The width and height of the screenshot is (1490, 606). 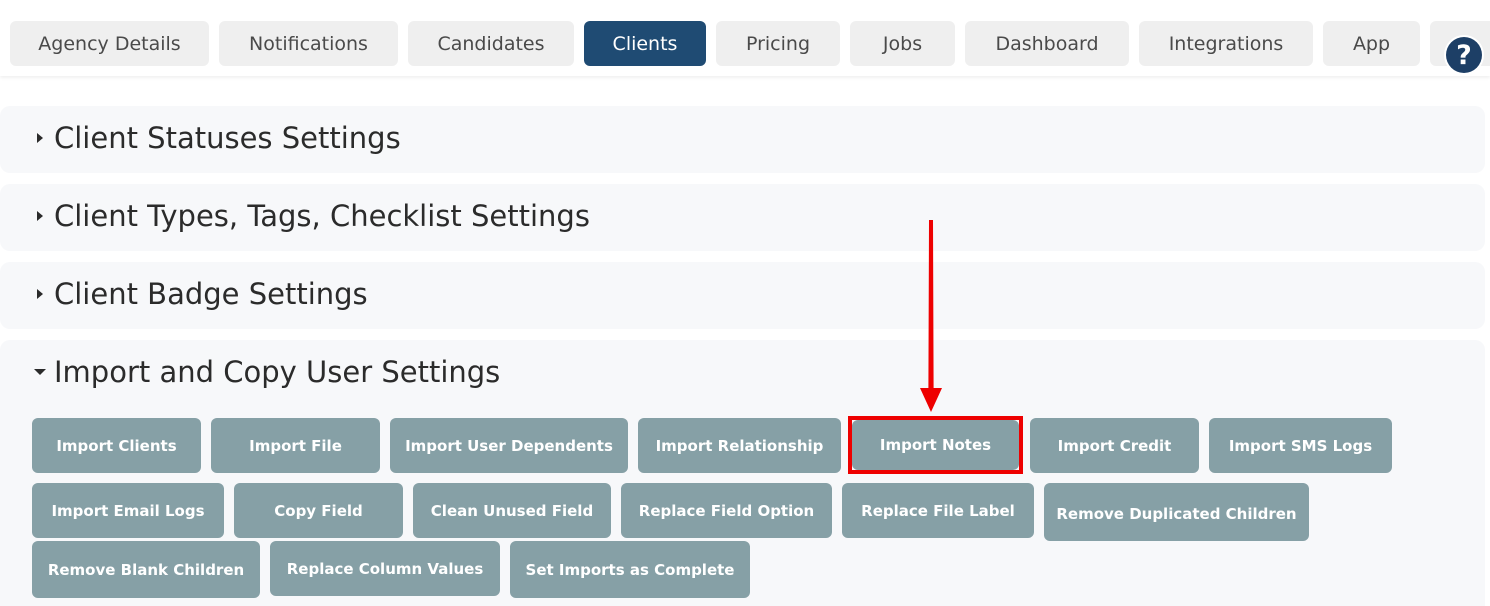 I want to click on copy-field-button: Copy Field, so click(x=318, y=510).